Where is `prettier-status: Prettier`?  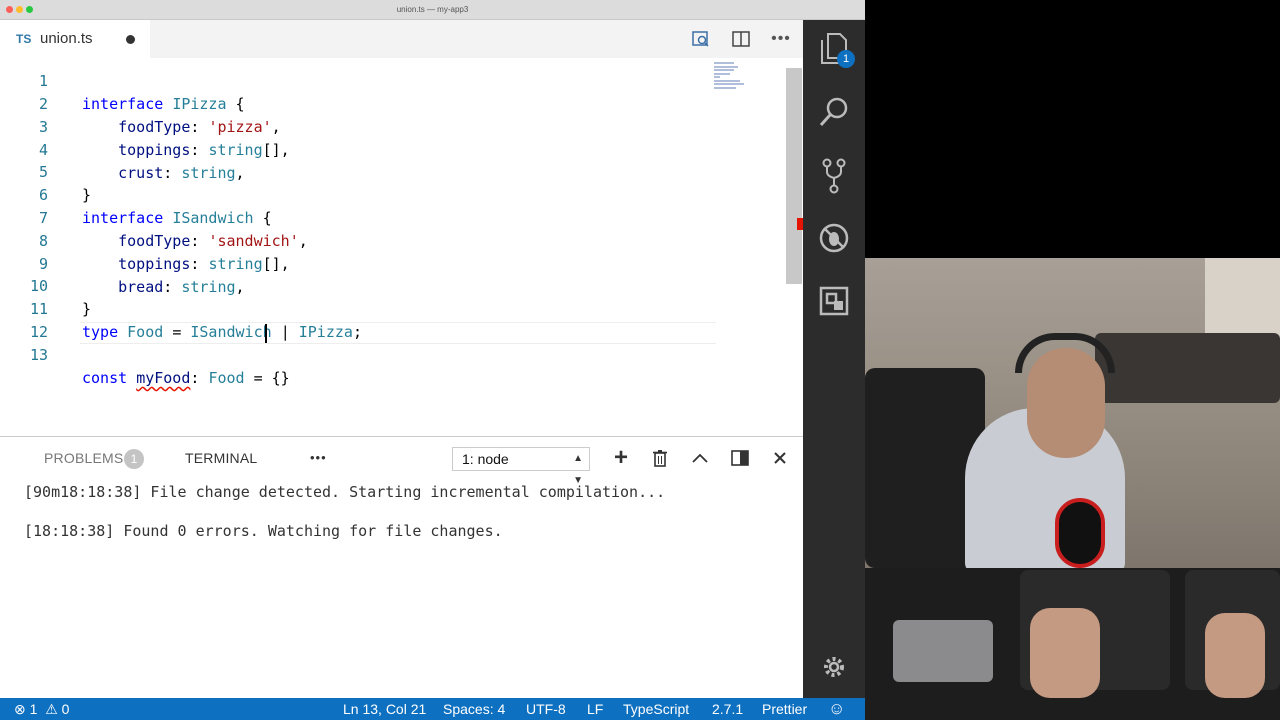 prettier-status: Prettier is located at coordinates (784, 709).